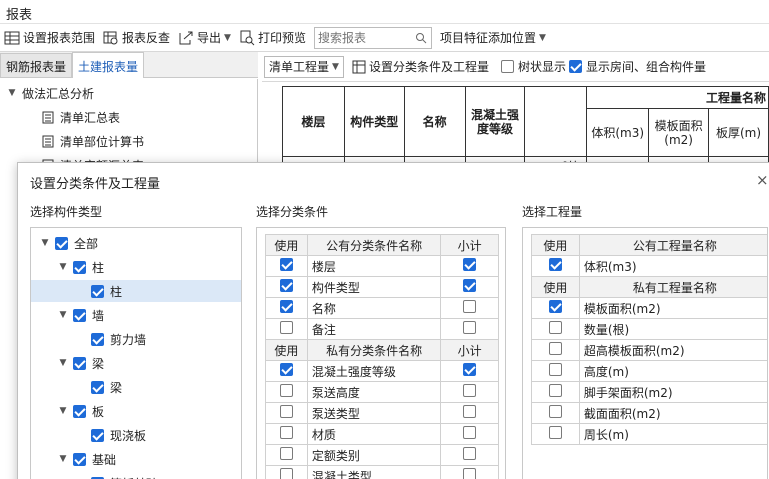 The height and width of the screenshot is (479, 769). What do you see at coordinates (204, 38) in the screenshot?
I see `export-button: 导出 ▼` at bounding box center [204, 38].